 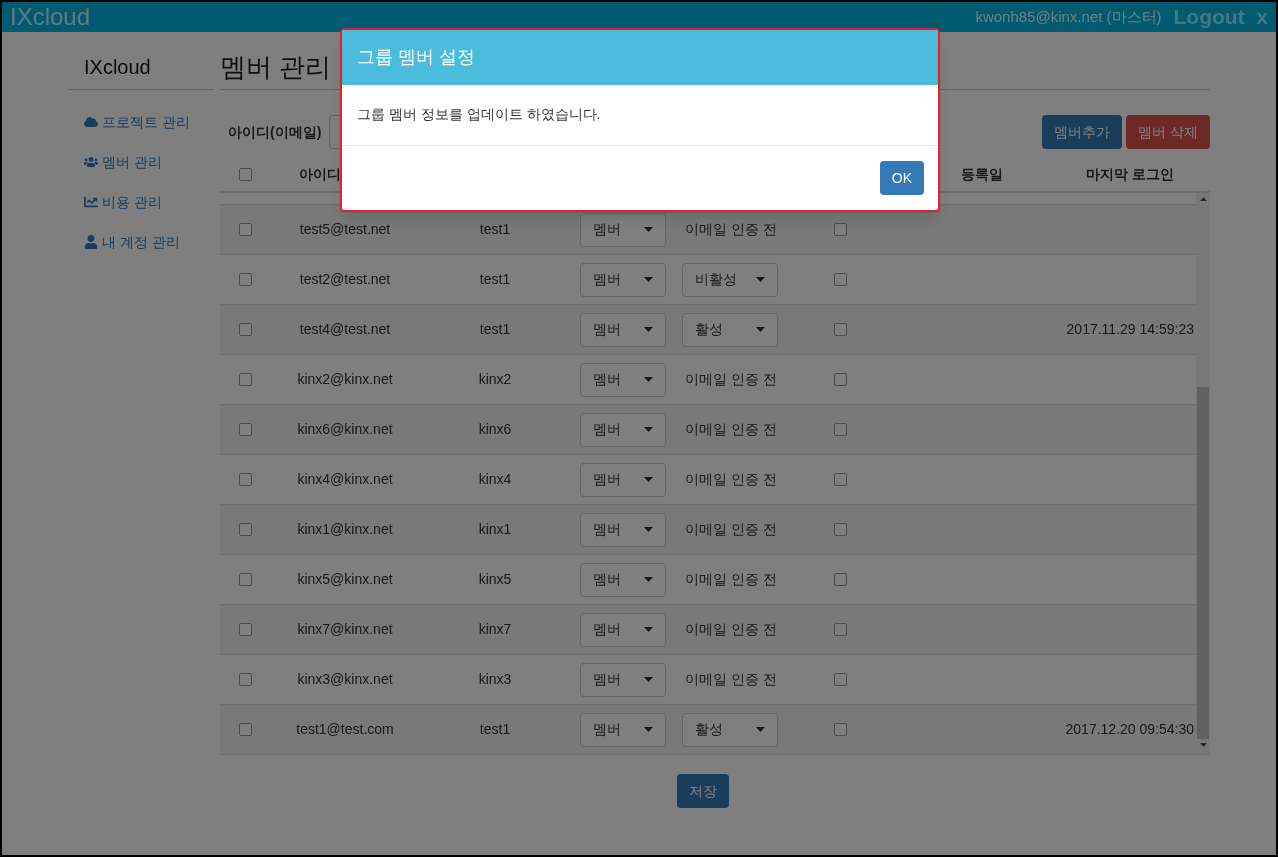 I want to click on name-cell-text: kinx7, so click(x=495, y=629).